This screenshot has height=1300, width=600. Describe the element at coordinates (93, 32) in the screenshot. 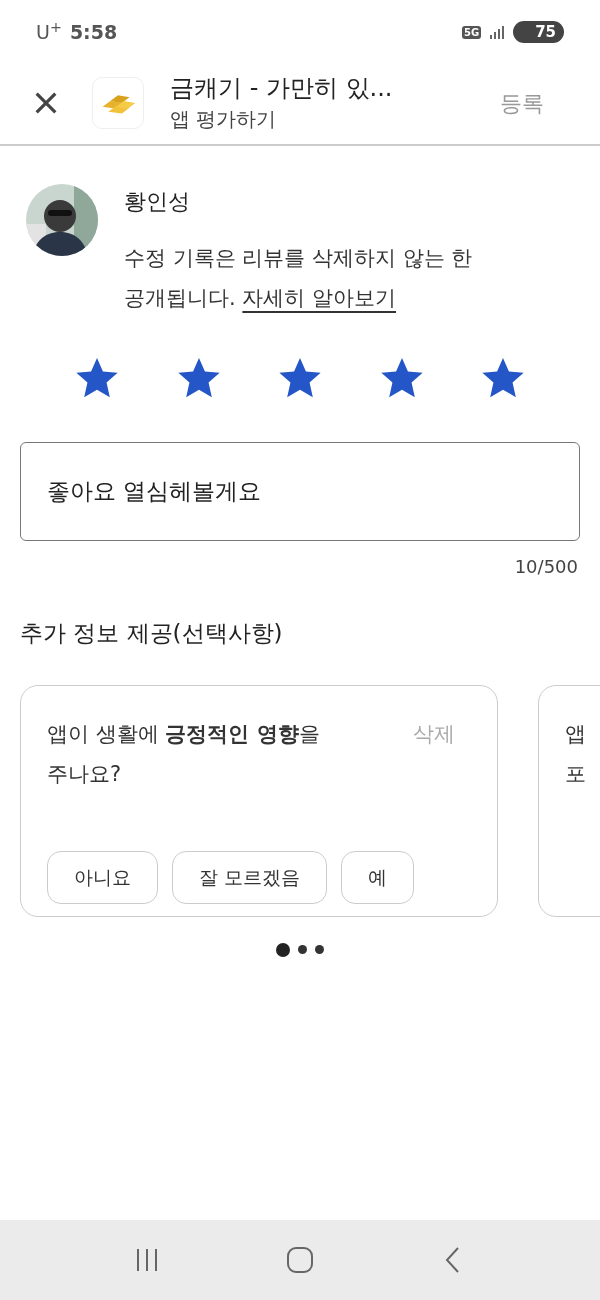

I see `clock: 5:58` at that location.